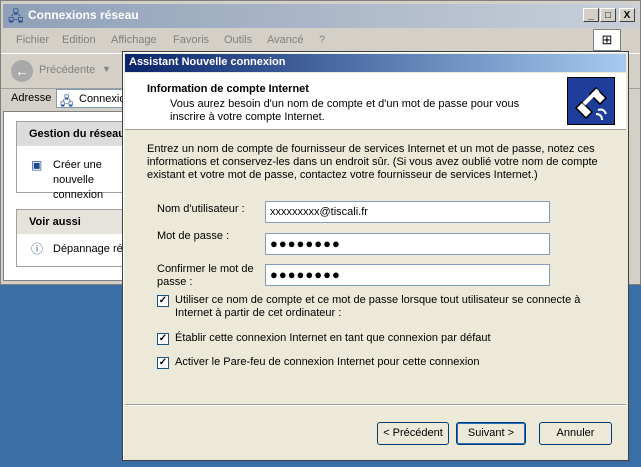 The image size is (641, 467). I want to click on explorer-titlebar: 🖧 Connexions réseau _ □ X, so click(320, 16).